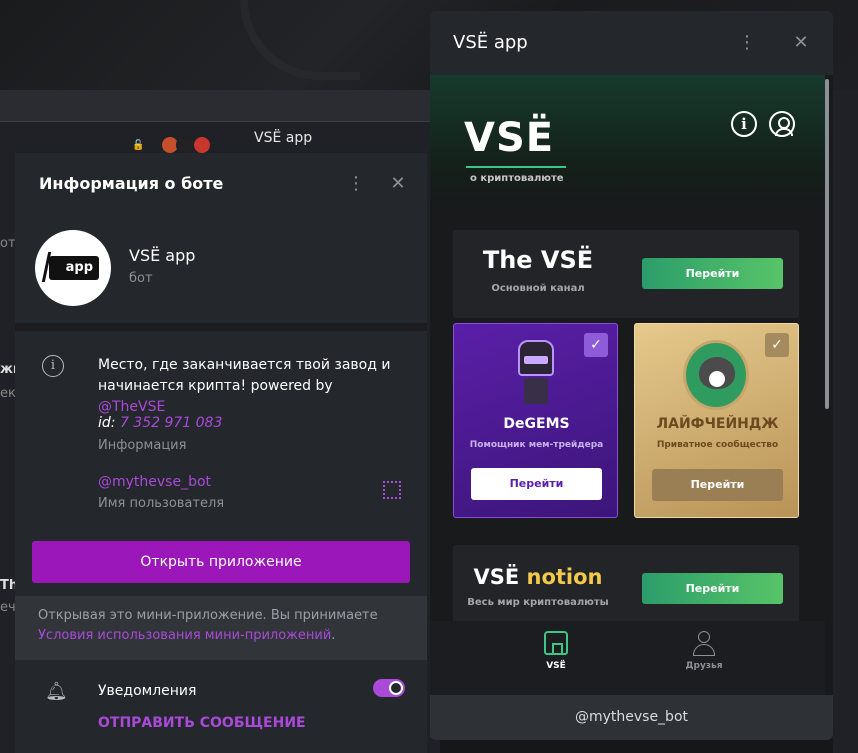 This screenshot has height=753, width=858. I want to click on panel-title: Информация о боте, so click(131, 183).